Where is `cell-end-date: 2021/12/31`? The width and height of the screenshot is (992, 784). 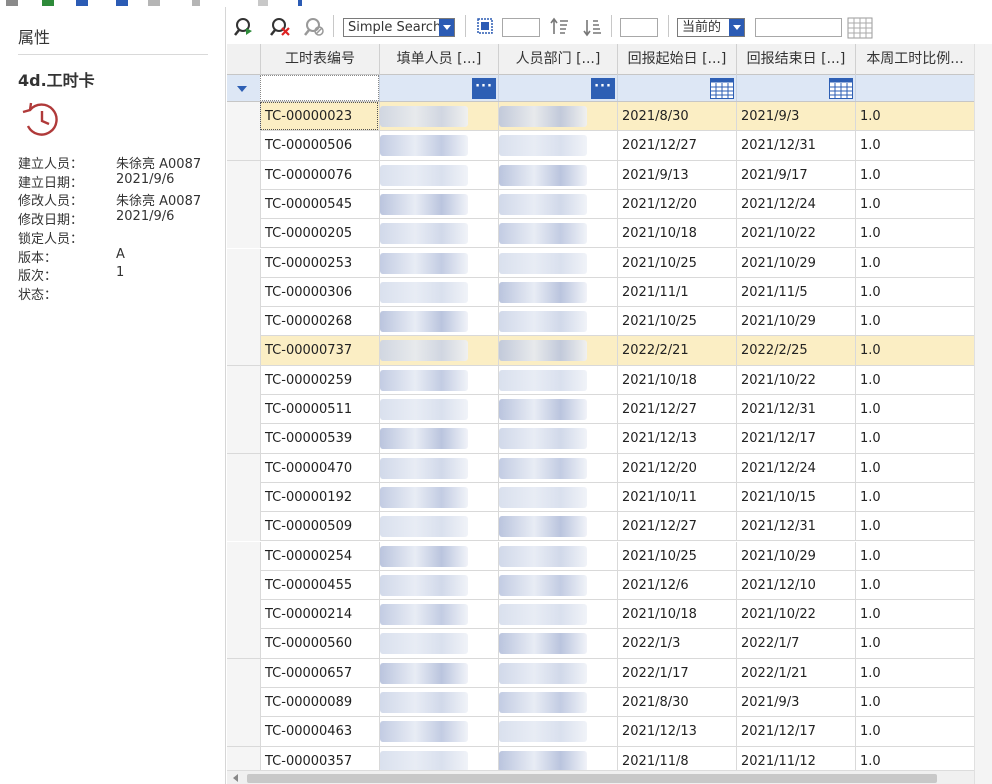
cell-end-date: 2021/12/31 is located at coordinates (795, 409).